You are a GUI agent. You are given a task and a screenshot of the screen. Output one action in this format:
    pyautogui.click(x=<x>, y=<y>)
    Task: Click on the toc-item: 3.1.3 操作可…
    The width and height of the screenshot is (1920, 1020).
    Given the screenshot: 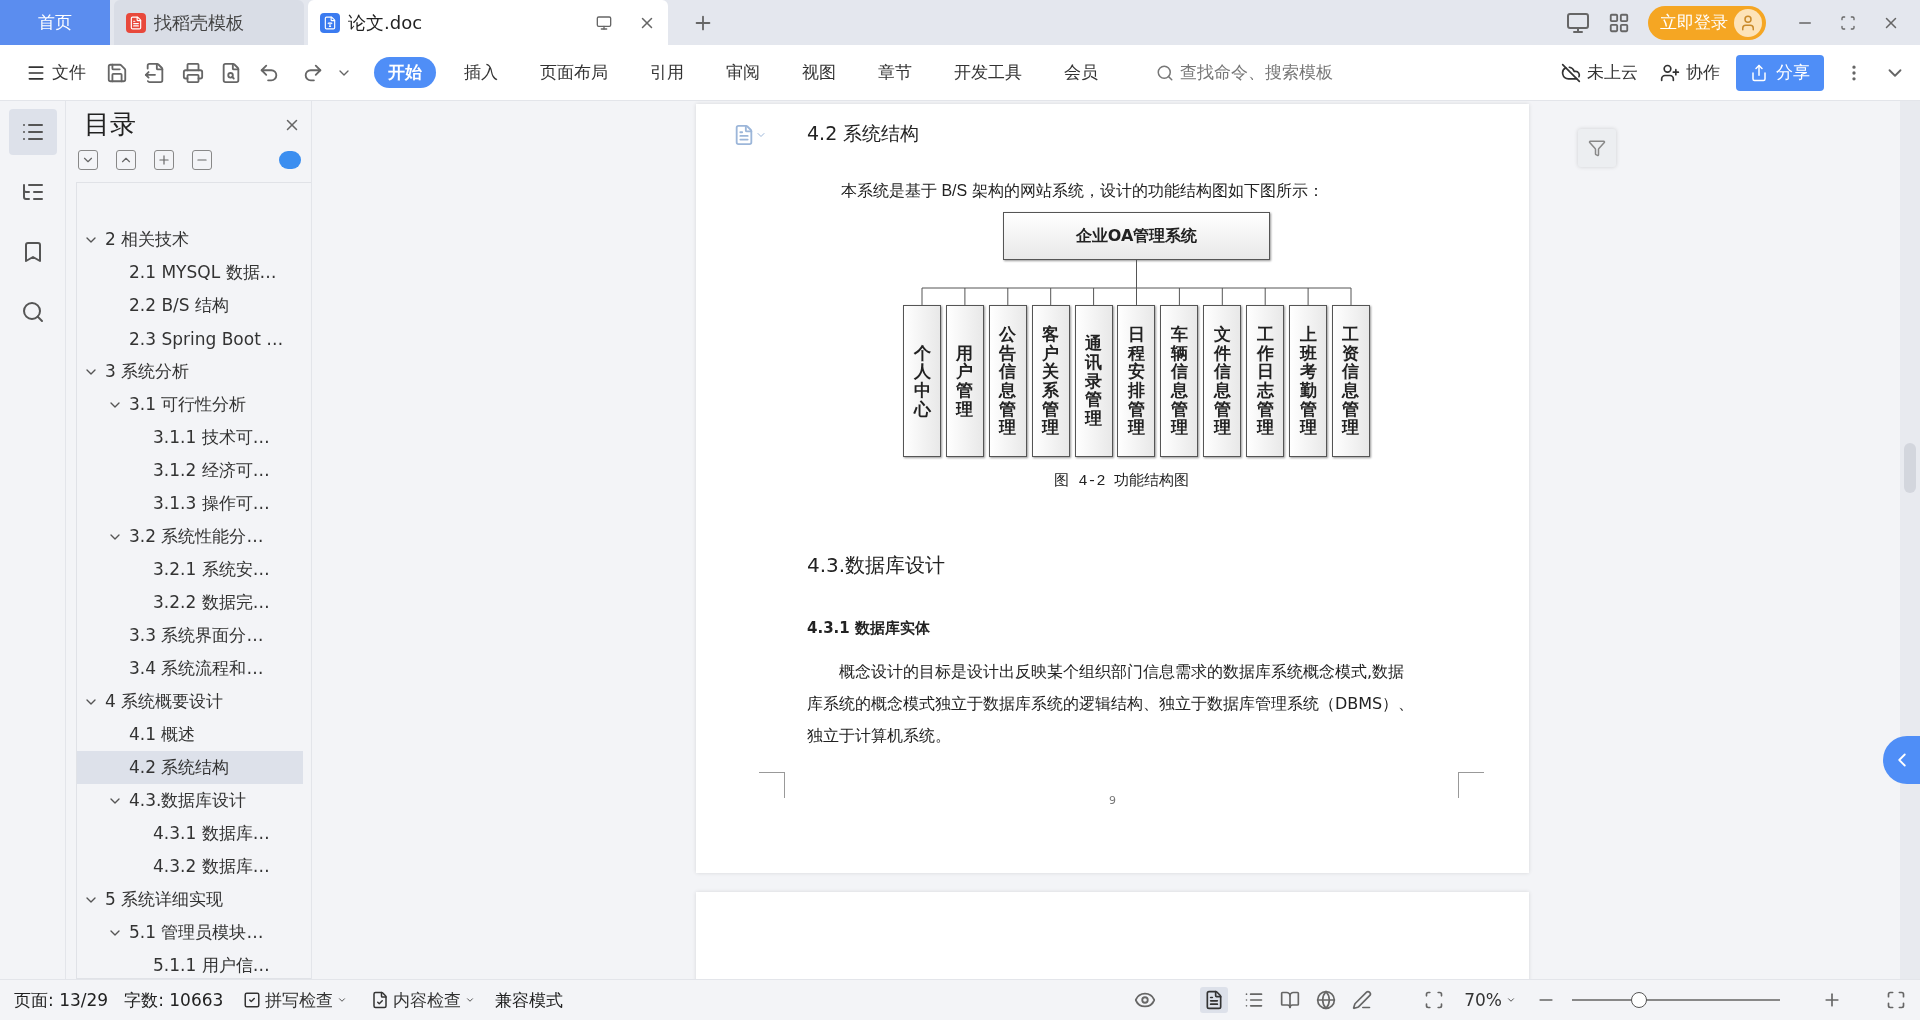 What is the action you would take?
    pyautogui.click(x=190, y=503)
    